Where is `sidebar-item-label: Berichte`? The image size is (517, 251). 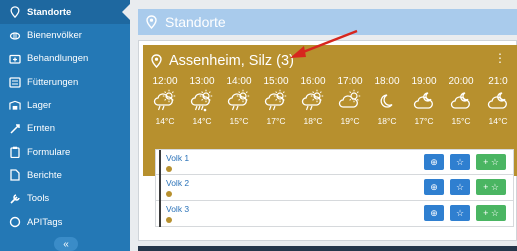 sidebar-item-label: Berichte is located at coordinates (44, 175).